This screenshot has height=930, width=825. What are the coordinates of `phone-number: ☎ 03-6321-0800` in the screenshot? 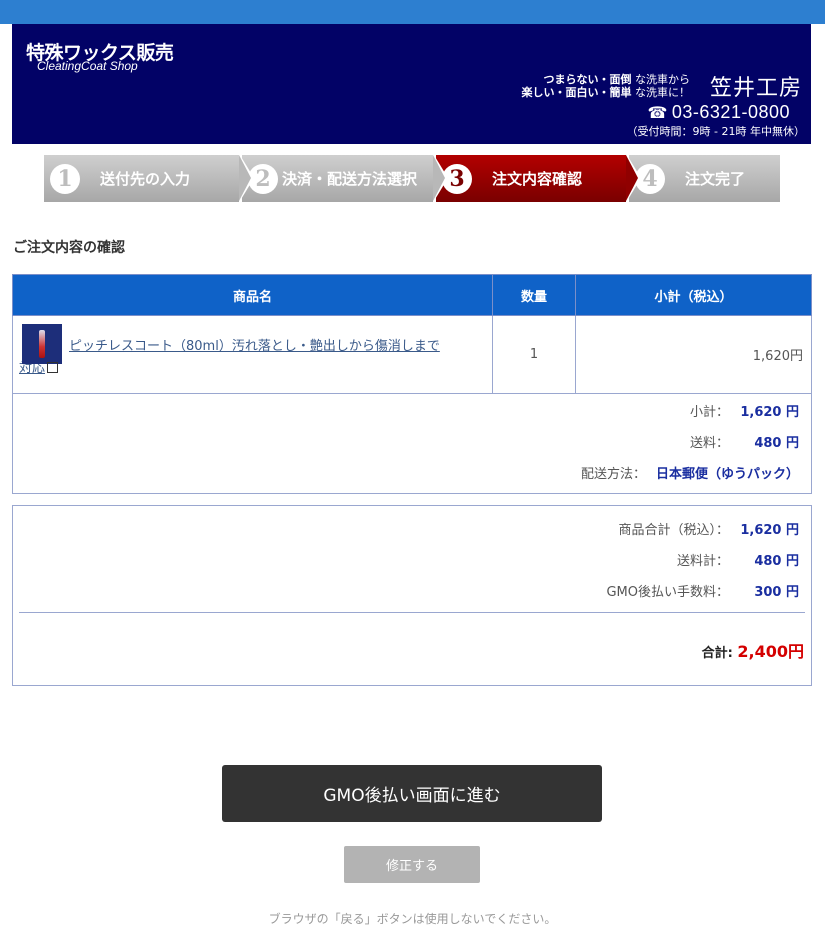 It's located at (718, 112).